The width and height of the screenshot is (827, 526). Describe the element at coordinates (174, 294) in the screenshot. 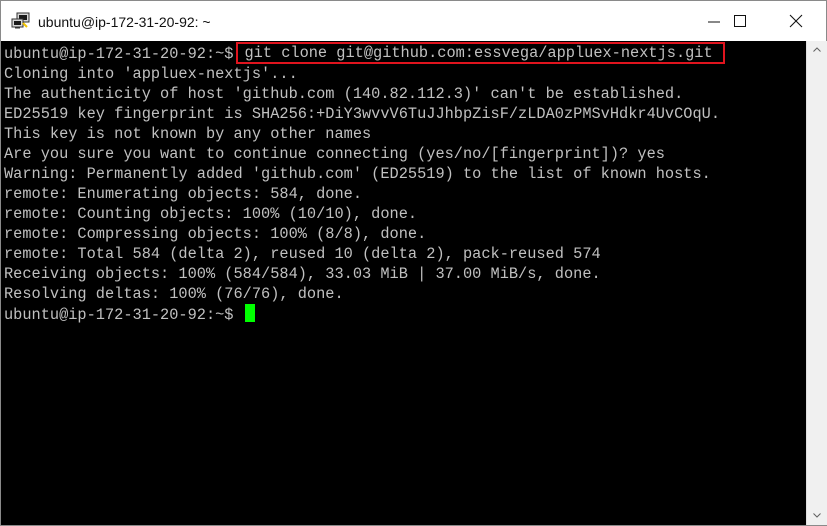

I see `output-line: Resolving deltas: 100% (76/76), done.` at that location.